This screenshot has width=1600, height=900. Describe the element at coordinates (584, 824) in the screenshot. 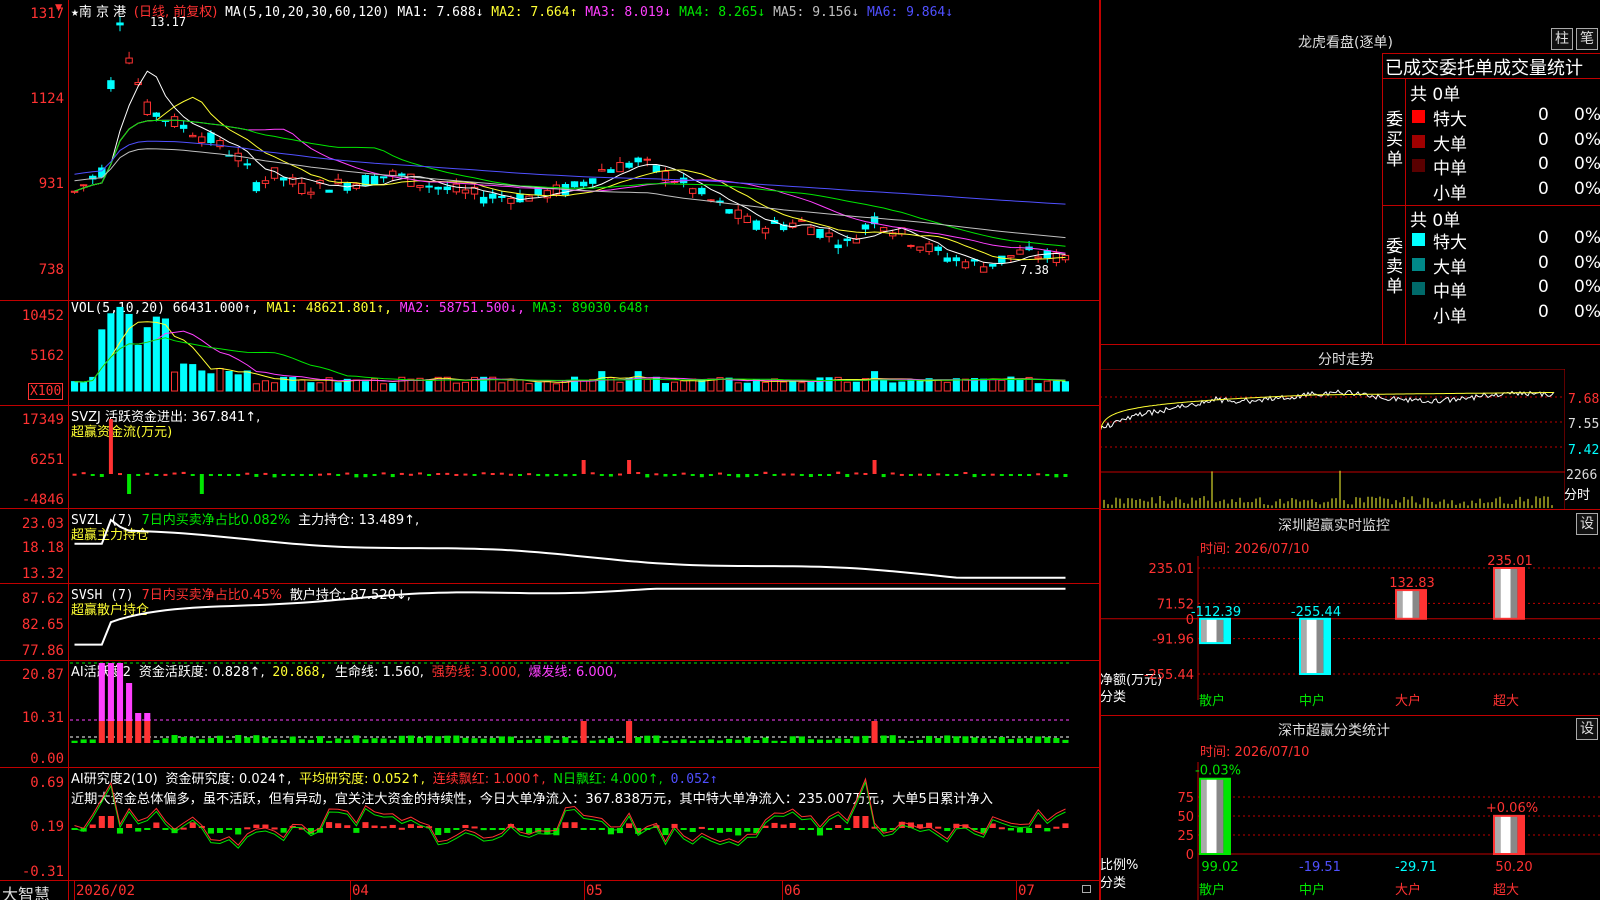

I see `ai-research-chart` at that location.